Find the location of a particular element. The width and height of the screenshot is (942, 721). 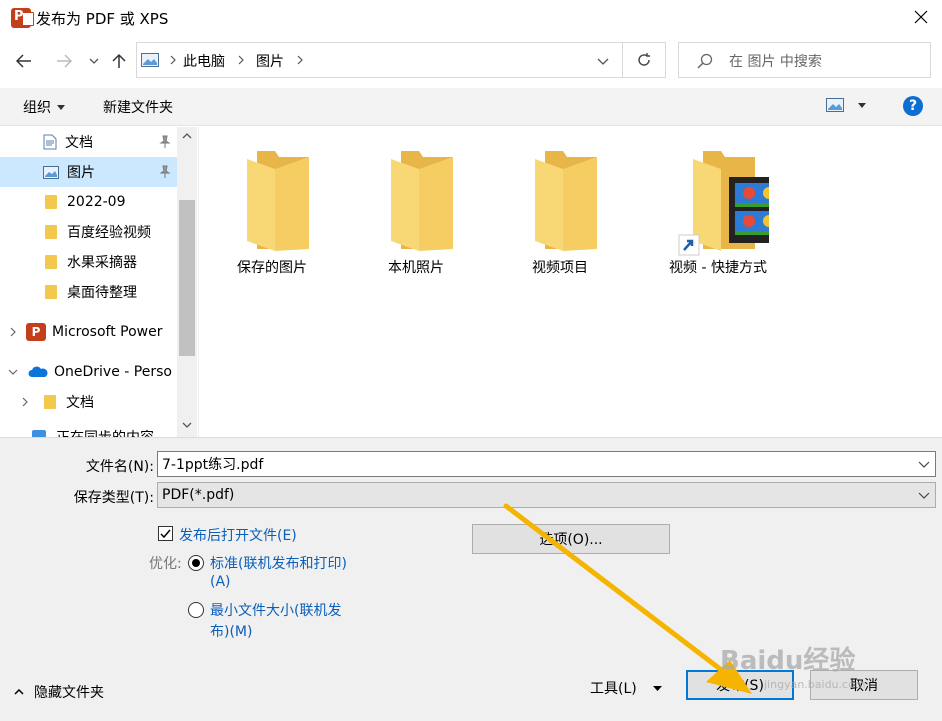

cancel-button: 取消 is located at coordinates (864, 685).